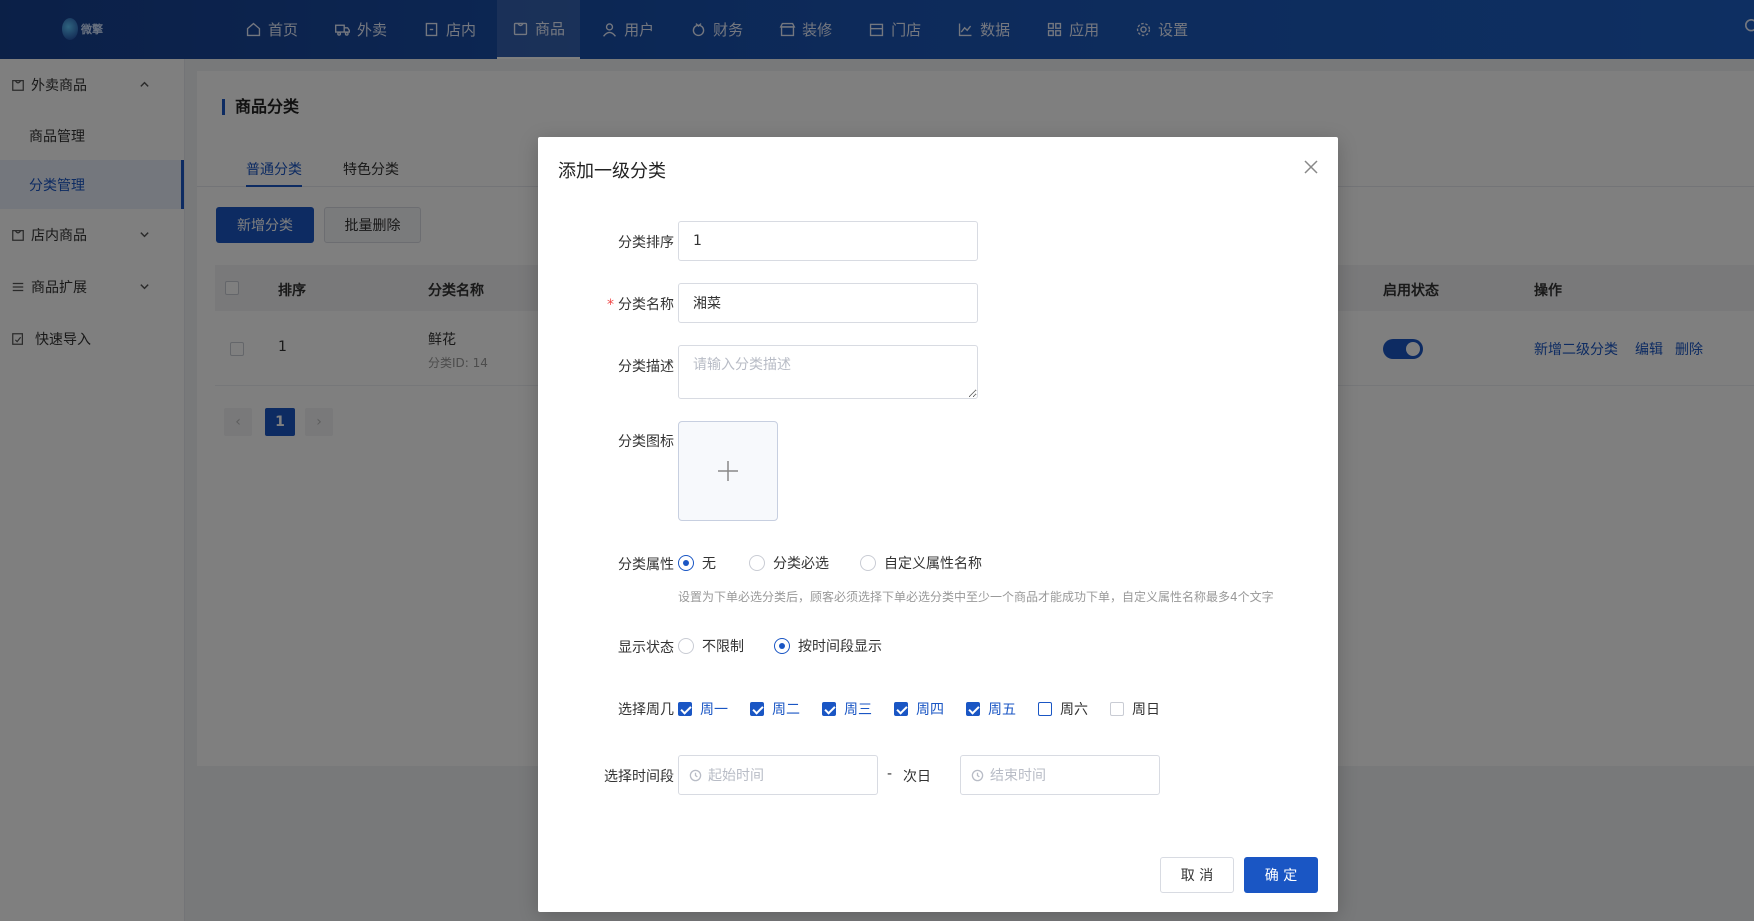  Describe the element at coordinates (847, 709) in the screenshot. I see `weekday-checkbox-wed: 周三` at that location.